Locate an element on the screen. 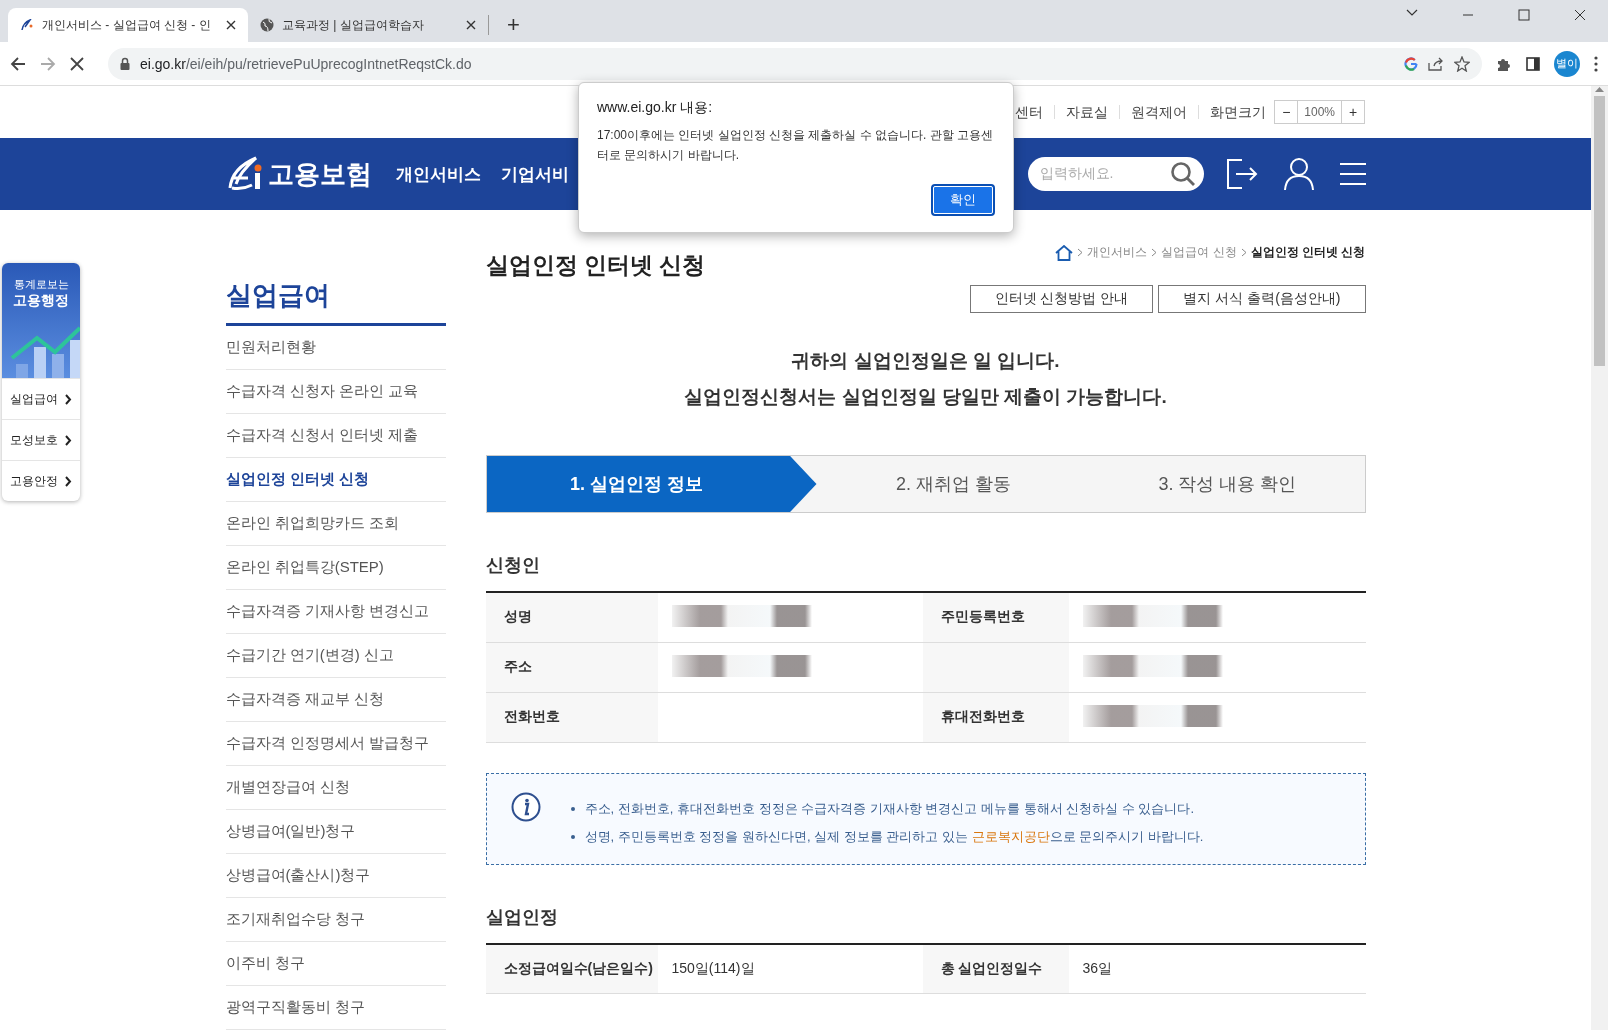  field-label: 휴대전화번호 is located at coordinates (982, 716).